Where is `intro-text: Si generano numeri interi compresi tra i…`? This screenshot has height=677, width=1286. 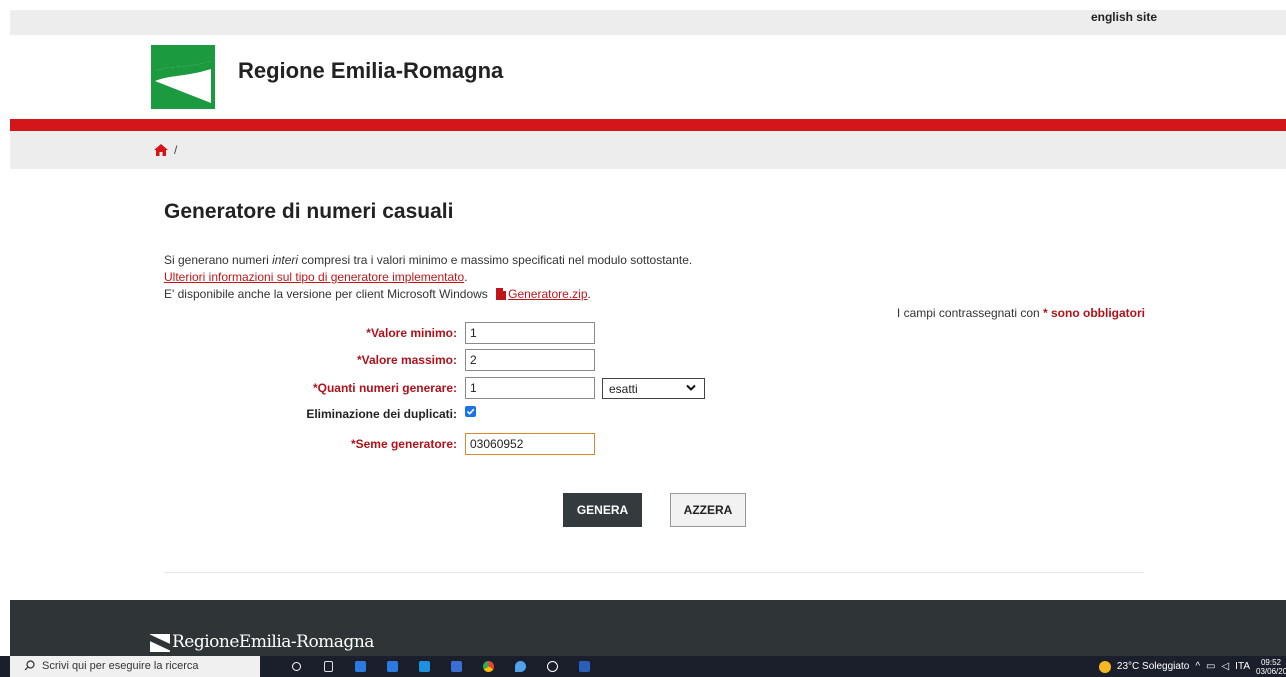 intro-text: Si generano numeri interi compresi tra i… is located at coordinates (514, 277).